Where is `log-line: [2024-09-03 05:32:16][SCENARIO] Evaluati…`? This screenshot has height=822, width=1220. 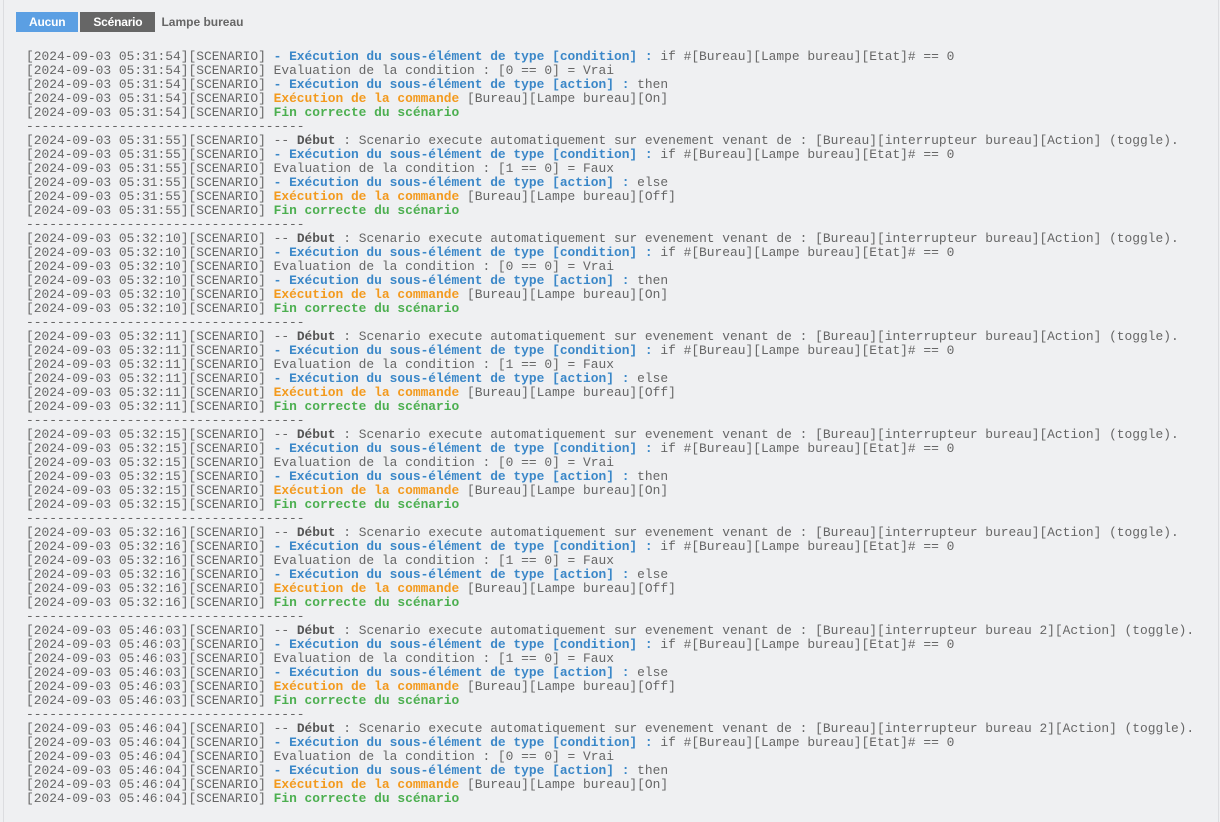 log-line: [2024-09-03 05:32:16][SCENARIO] Evaluati… is located at coordinates (320, 560).